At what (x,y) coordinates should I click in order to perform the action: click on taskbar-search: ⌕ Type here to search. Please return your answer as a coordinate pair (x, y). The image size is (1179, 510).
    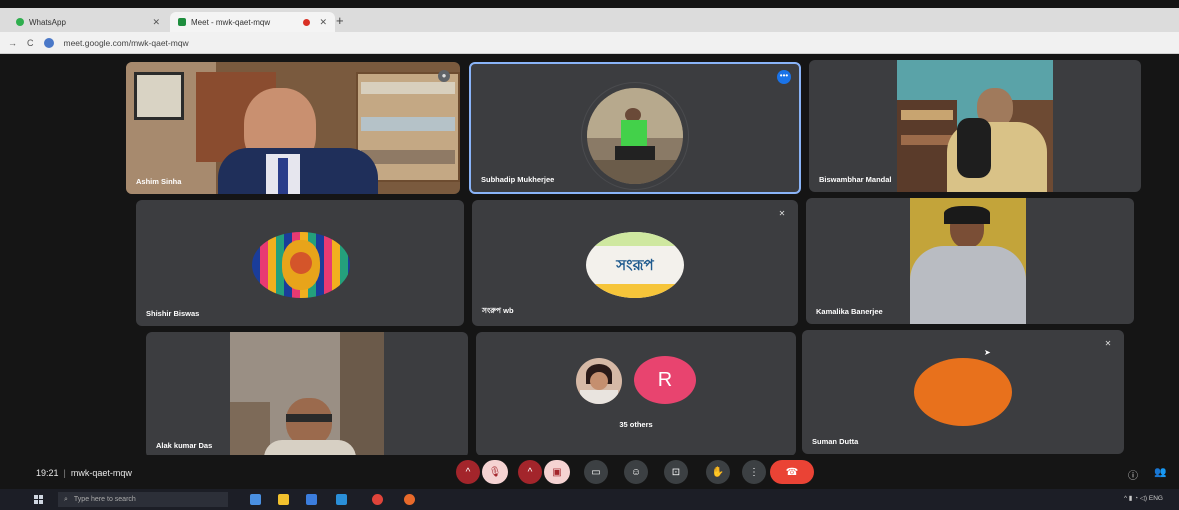
    Looking at the image, I should click on (143, 499).